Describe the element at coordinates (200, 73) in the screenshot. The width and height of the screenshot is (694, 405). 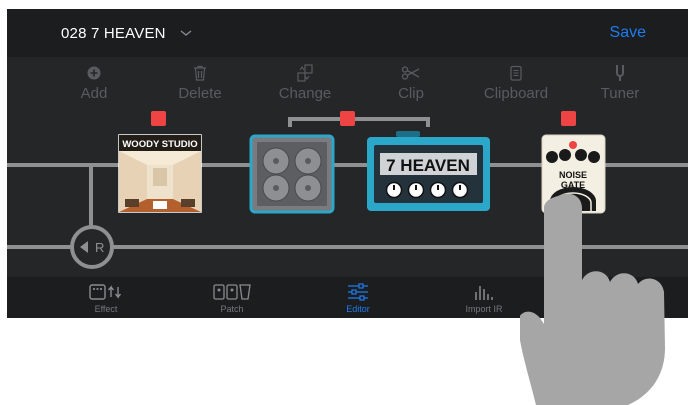
I see `trash-icon` at that location.